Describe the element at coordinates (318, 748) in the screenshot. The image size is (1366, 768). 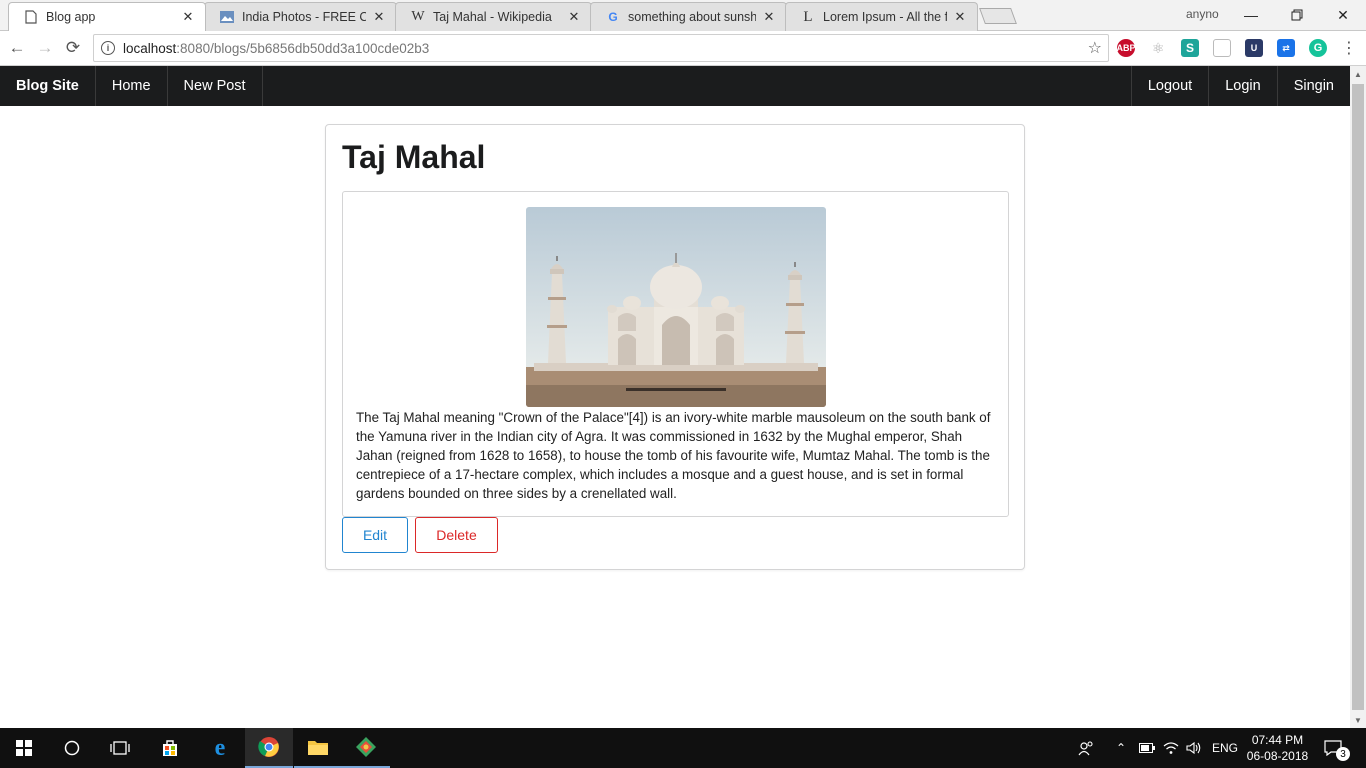
I see `file-explorer-icon` at that location.